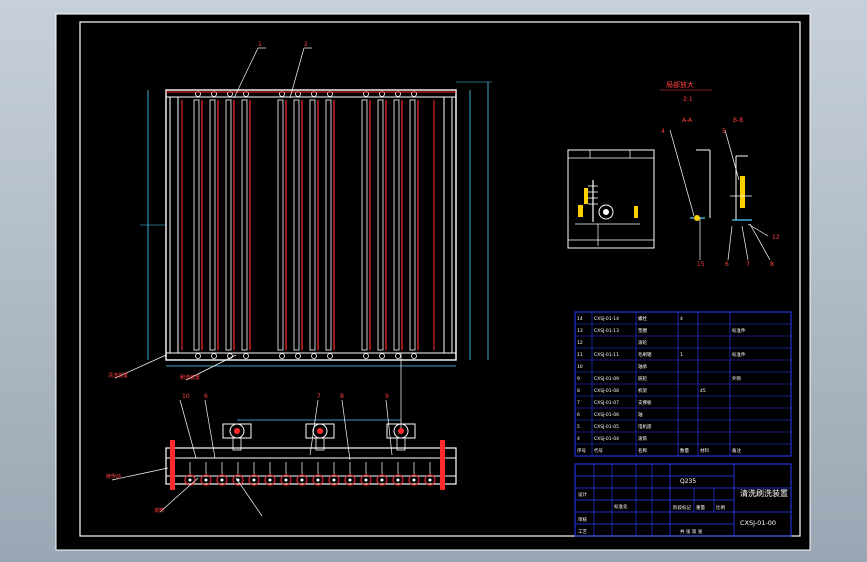  Describe the element at coordinates (687, 120) in the screenshot. I see `section-a-label: A-A` at that location.